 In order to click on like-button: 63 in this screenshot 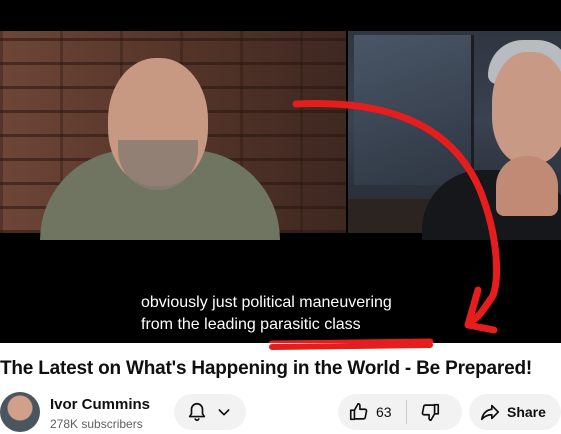, I will do `click(365, 412)`.